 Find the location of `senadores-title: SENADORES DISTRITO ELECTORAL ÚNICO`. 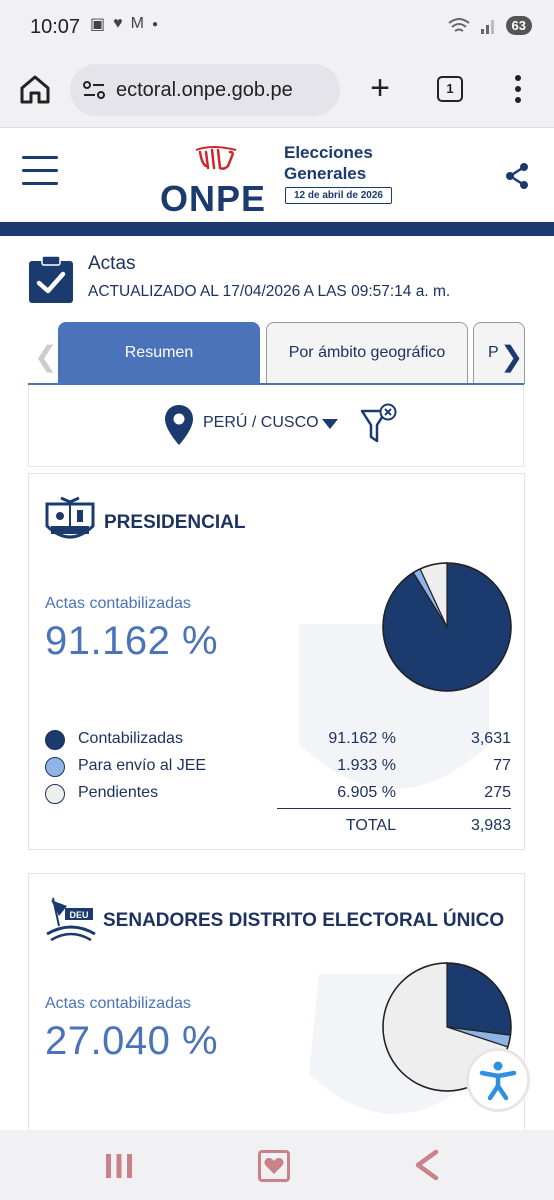

senadores-title: SENADORES DISTRITO ELECTORAL ÚNICO is located at coordinates (304, 920).